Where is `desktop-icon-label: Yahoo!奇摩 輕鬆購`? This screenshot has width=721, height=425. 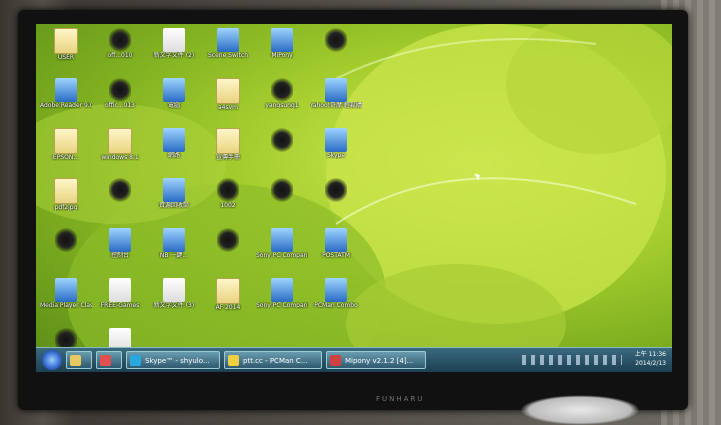
desktop-icon-label: Yahoo!奇摩 輕鬆購 is located at coordinates (336, 105).